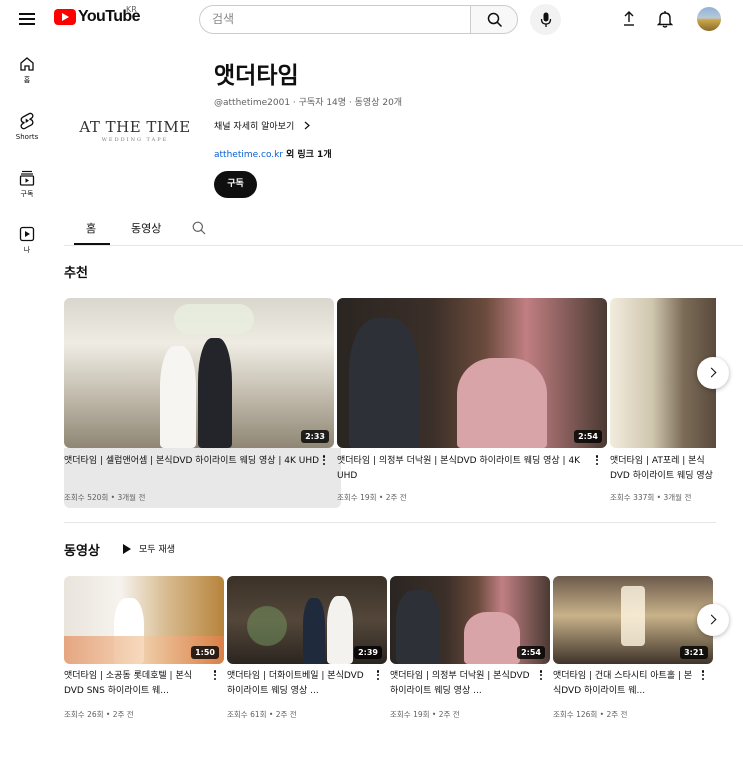 The image size is (743, 773). I want to click on video-title: 앳더타임 | AT포레 | 본식DVD 하이라이트 웨딩 영상 | 4K UHD, so click(663, 469).